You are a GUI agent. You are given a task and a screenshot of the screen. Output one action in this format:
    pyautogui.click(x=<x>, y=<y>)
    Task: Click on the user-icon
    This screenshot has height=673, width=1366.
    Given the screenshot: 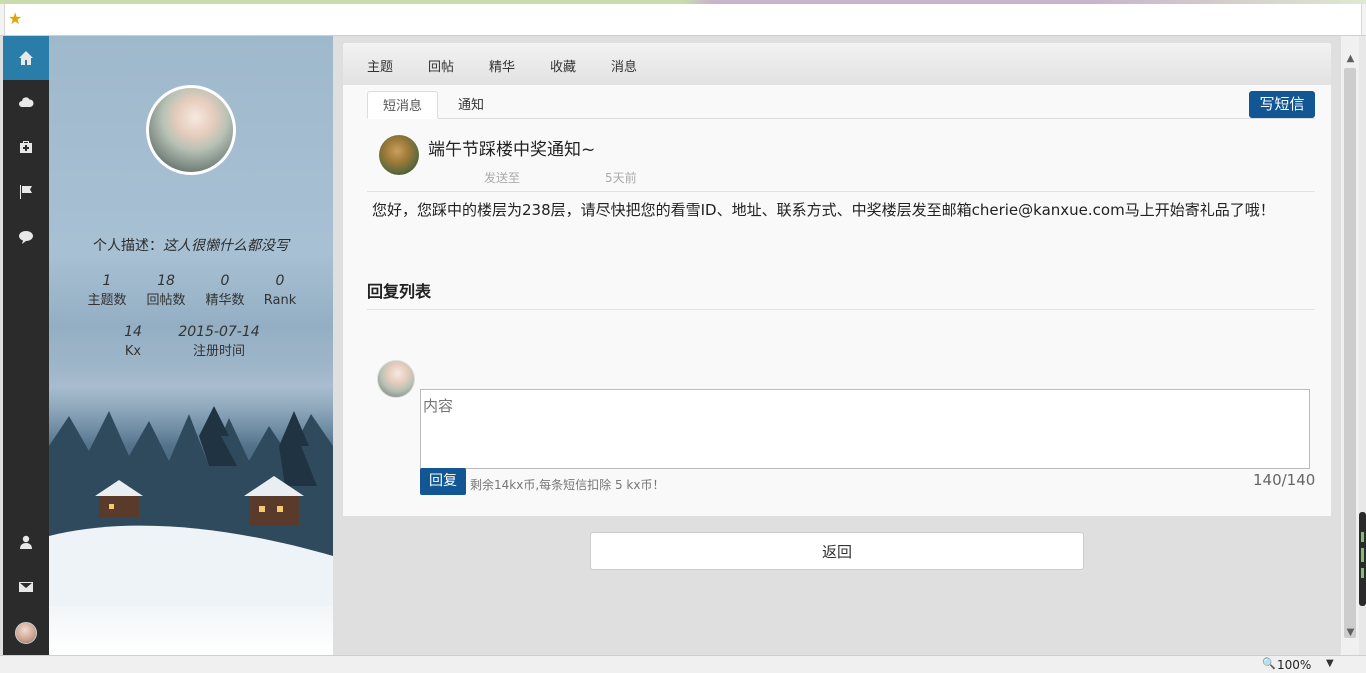 What is the action you would take?
    pyautogui.click(x=26, y=542)
    